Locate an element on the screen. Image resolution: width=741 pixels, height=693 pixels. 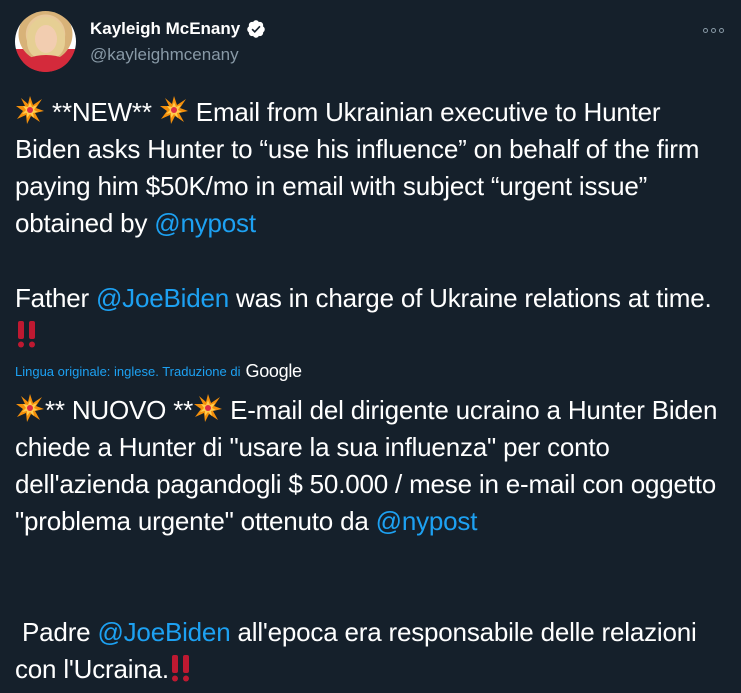
tweet-new-label: **NEW** is located at coordinates (102, 112).